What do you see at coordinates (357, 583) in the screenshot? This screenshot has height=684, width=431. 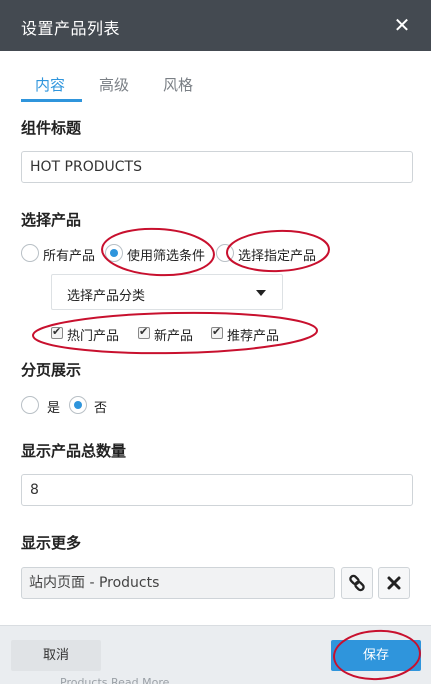 I see `link-icon` at bounding box center [357, 583].